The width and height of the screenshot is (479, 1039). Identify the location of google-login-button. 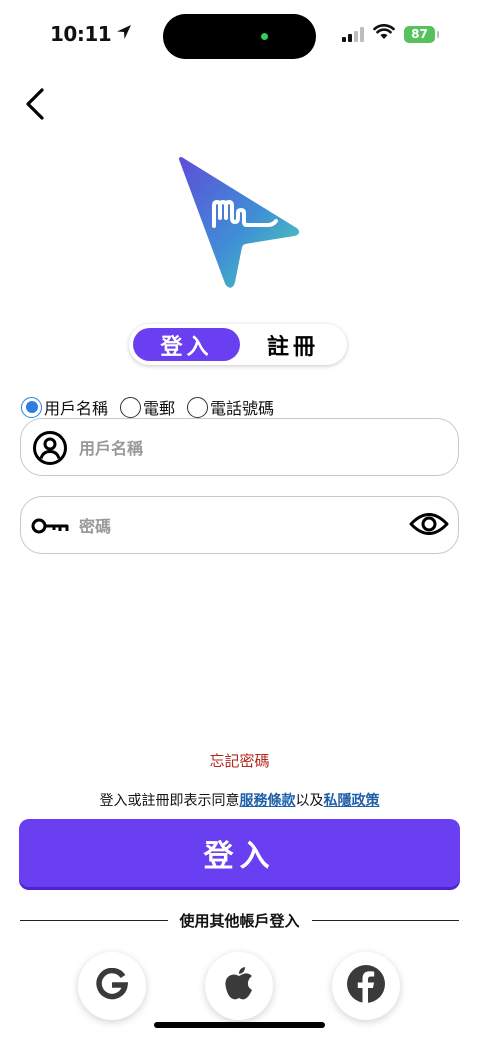
(112, 986).